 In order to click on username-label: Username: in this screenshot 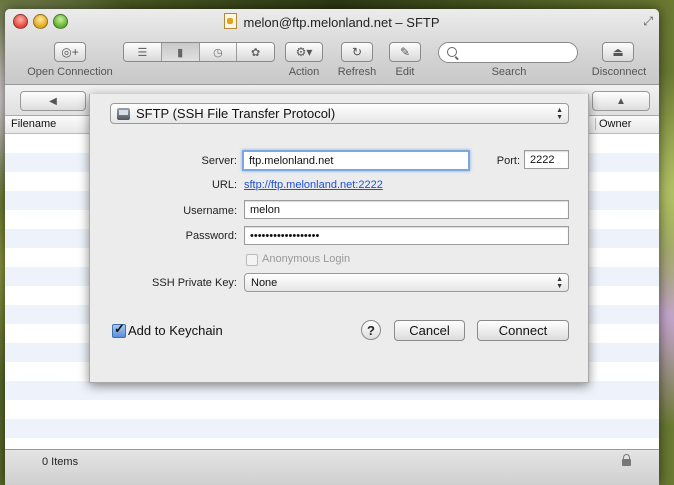, I will do `click(210, 211)`.